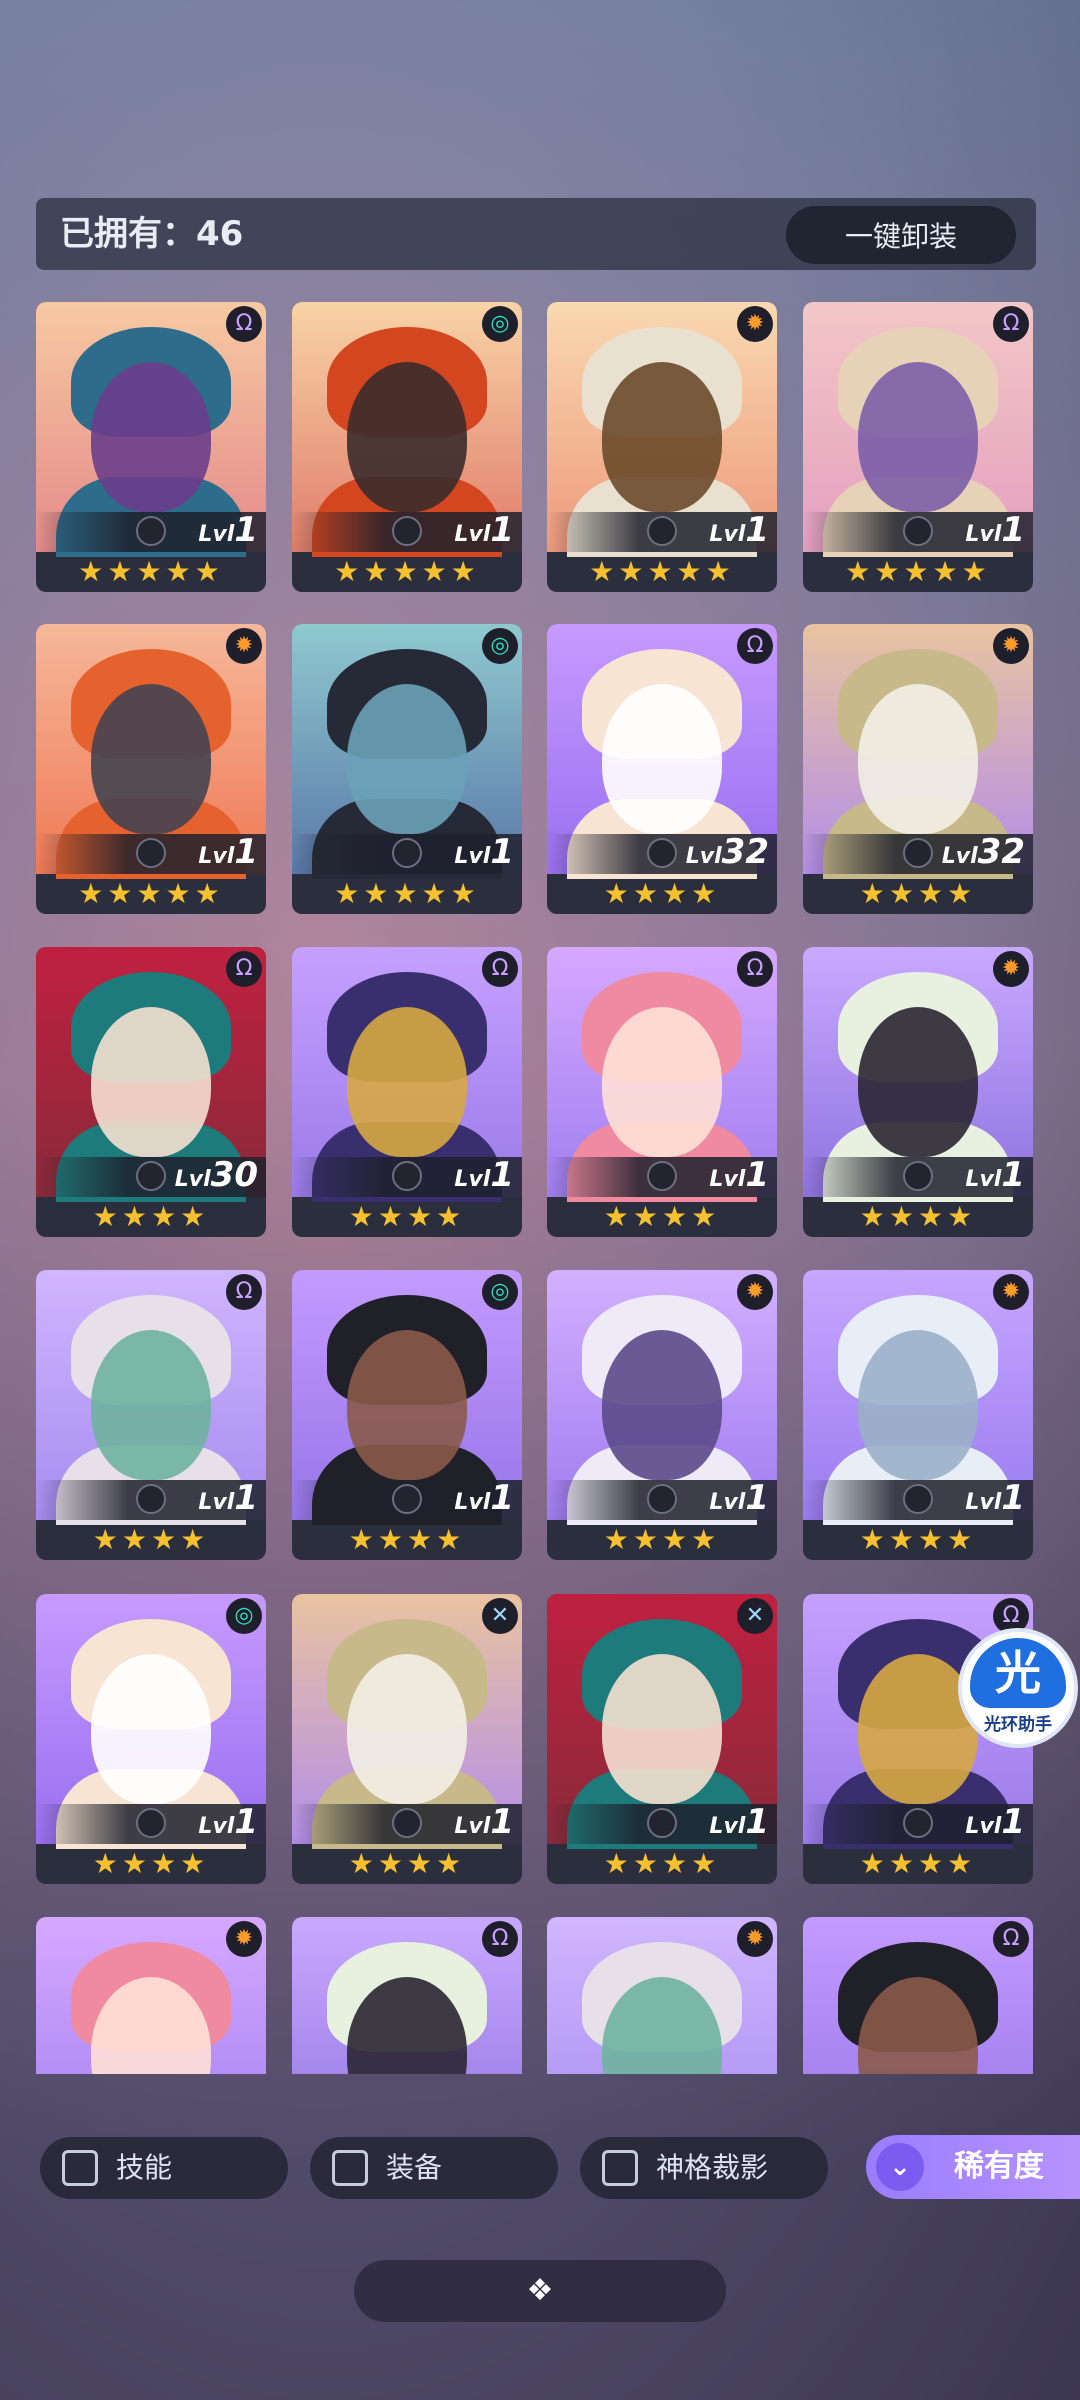  What do you see at coordinates (1018, 1688) in the screenshot?
I see `assistant-floating-button: 光 光环助手` at bounding box center [1018, 1688].